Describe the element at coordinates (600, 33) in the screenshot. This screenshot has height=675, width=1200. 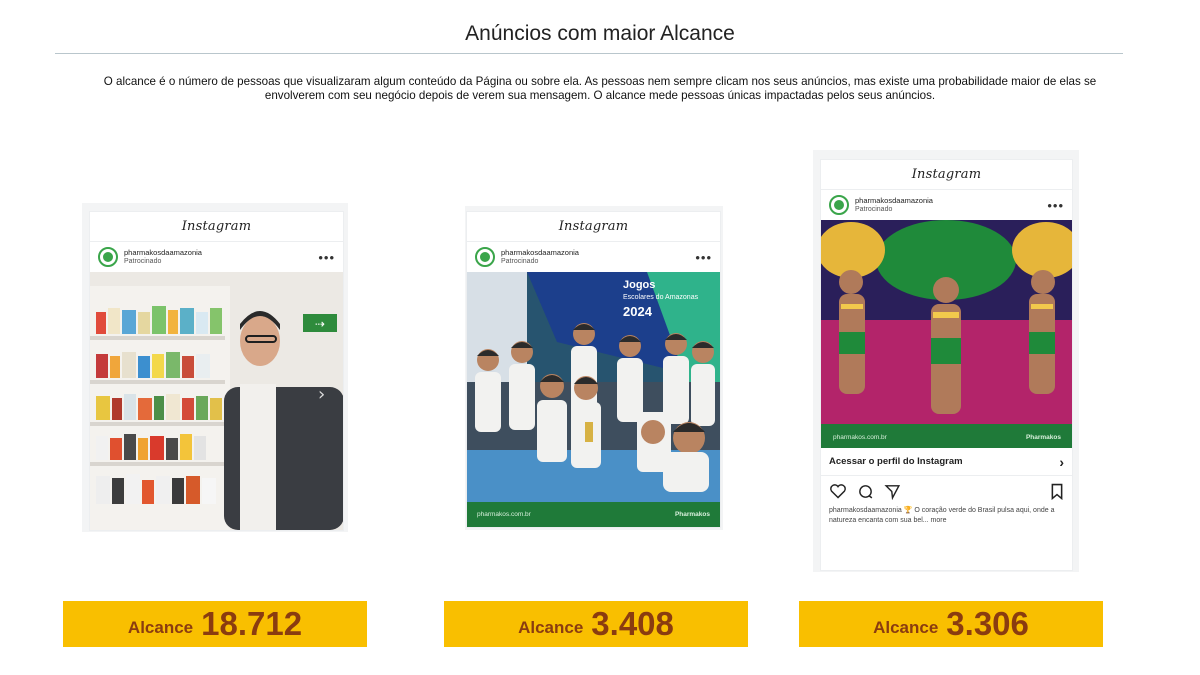
I see `page-title: Anúncios com maior Alcance` at that location.